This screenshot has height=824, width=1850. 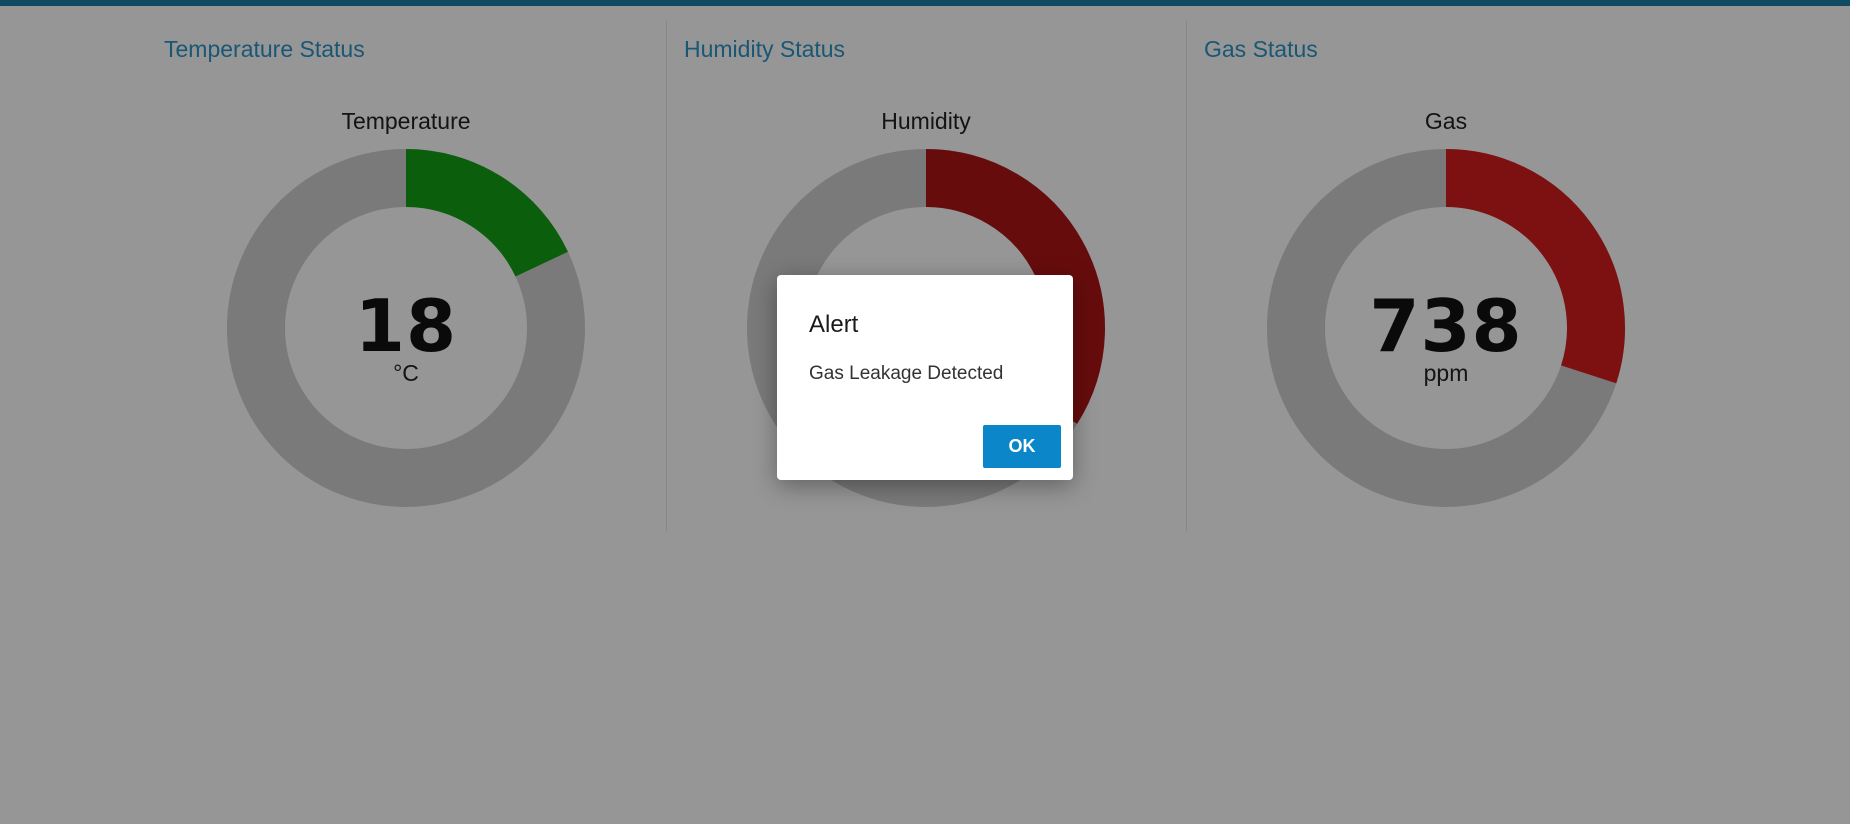 What do you see at coordinates (834, 324) in the screenshot?
I see `dialog-title: Alert` at bounding box center [834, 324].